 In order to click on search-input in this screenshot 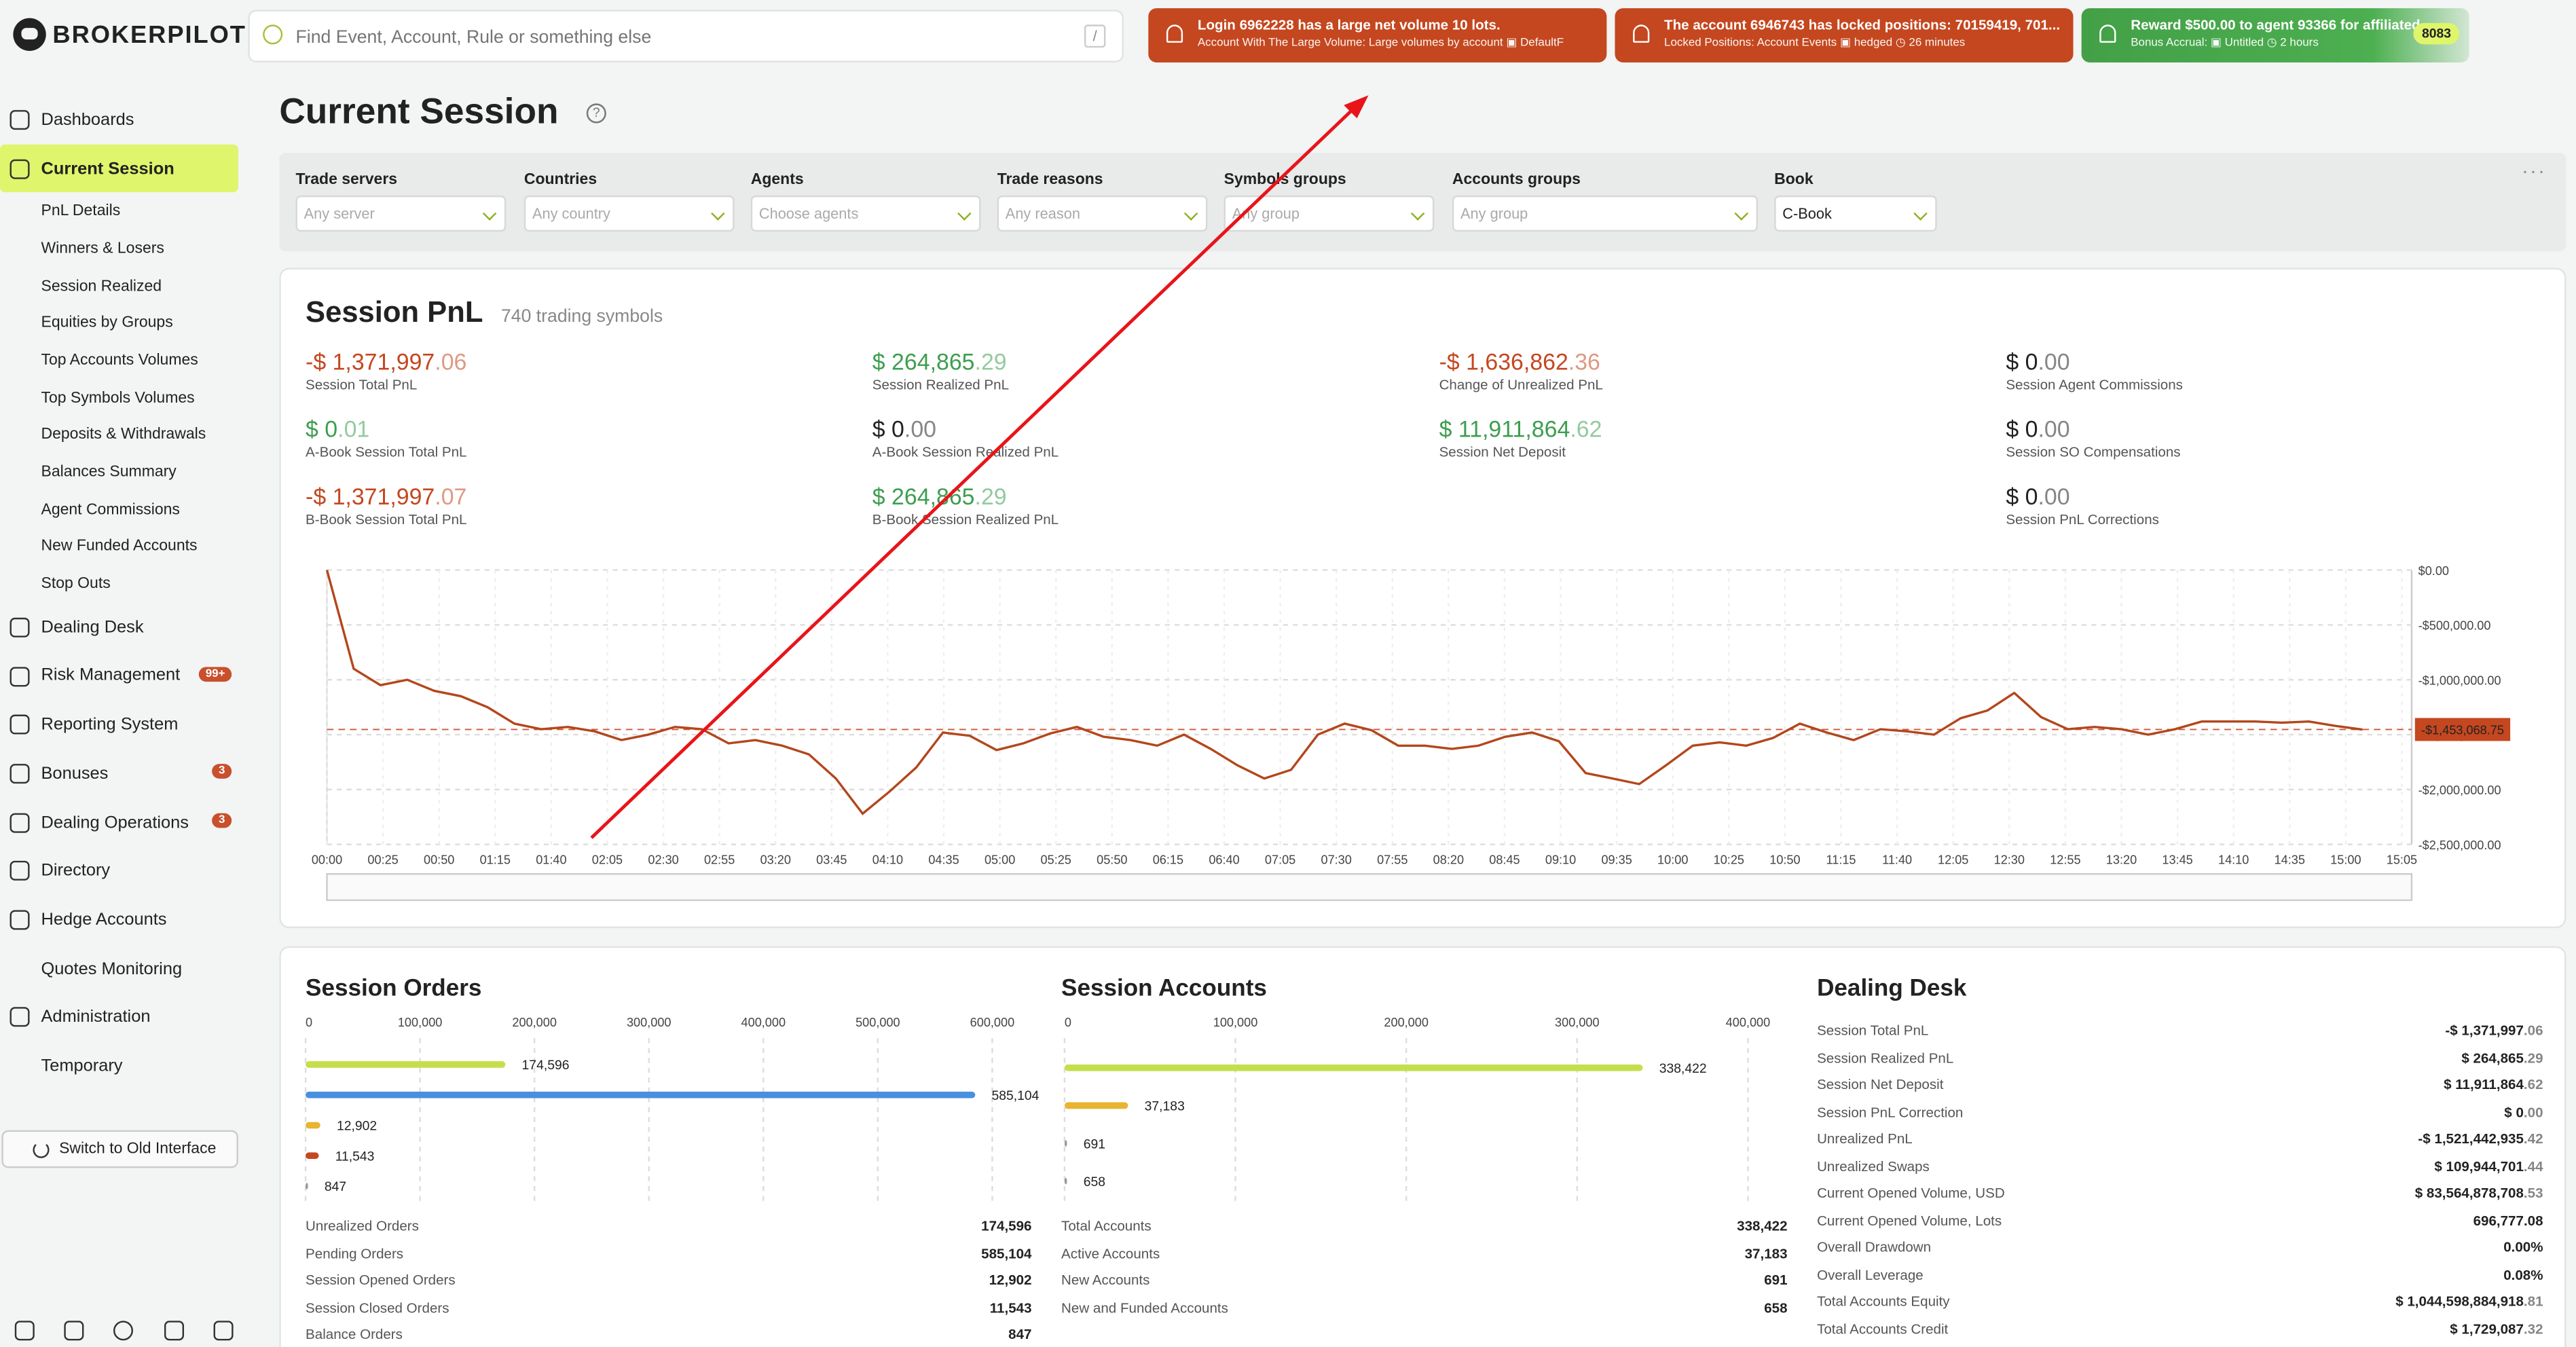, I will do `click(681, 37)`.